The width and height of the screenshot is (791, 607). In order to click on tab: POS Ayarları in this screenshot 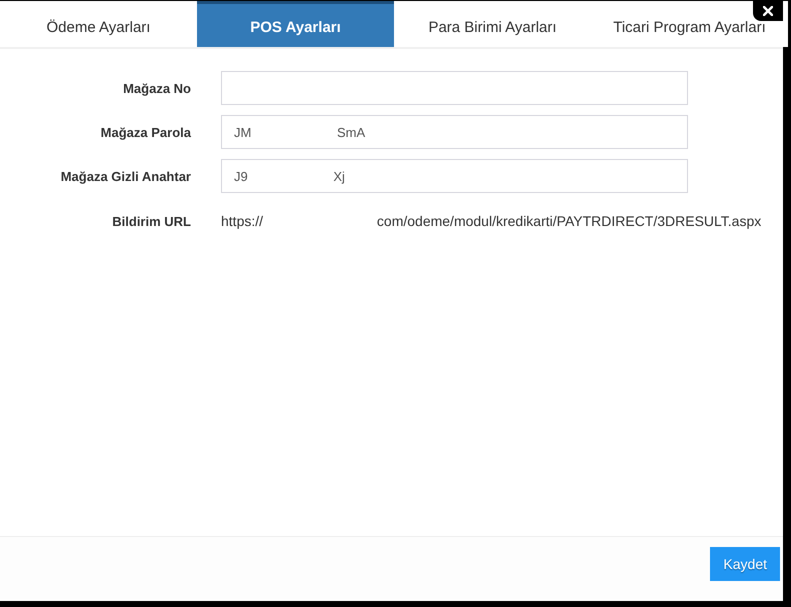, I will do `click(295, 24)`.